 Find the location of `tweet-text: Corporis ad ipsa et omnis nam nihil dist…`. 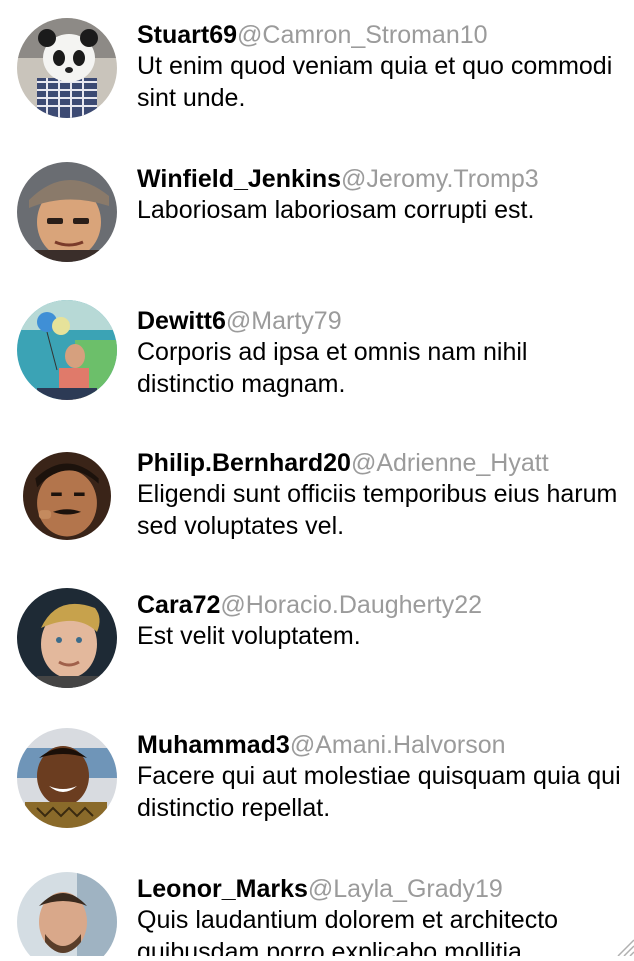

tweet-text: Corporis ad ipsa et omnis nam nihil dist… is located at coordinates (332, 368).